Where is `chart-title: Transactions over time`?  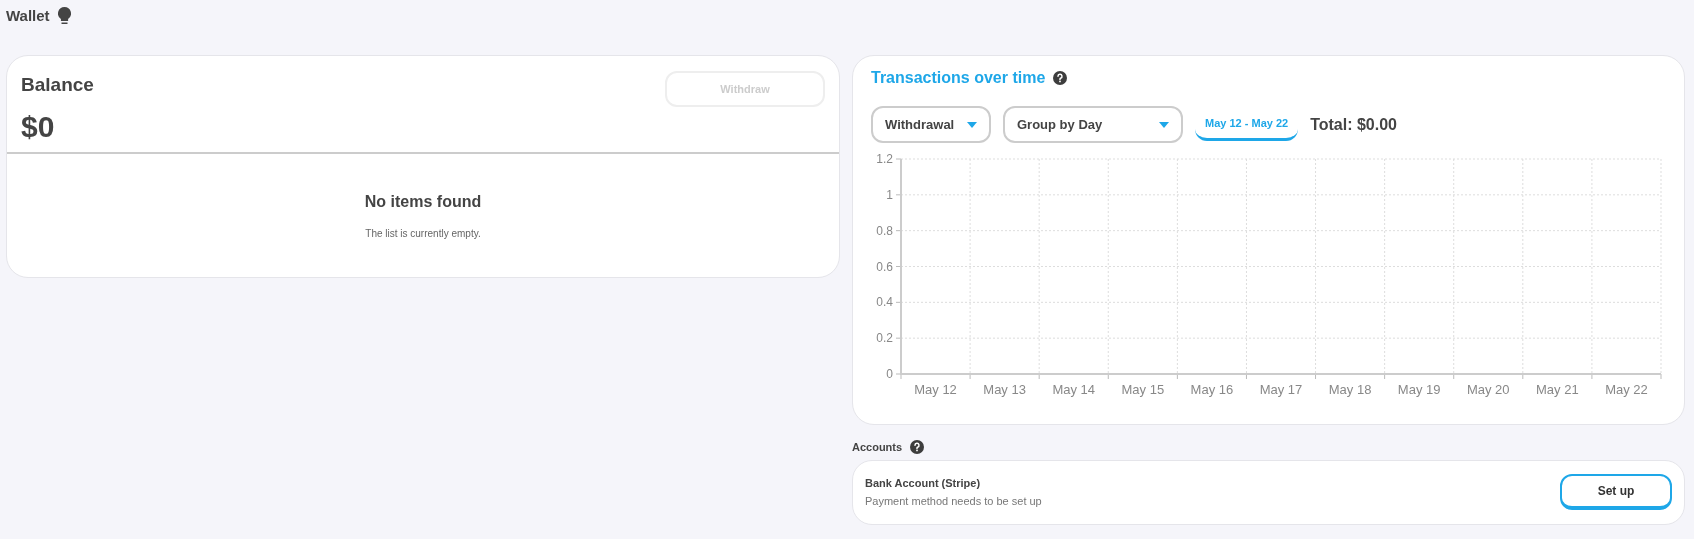 chart-title: Transactions over time is located at coordinates (958, 78).